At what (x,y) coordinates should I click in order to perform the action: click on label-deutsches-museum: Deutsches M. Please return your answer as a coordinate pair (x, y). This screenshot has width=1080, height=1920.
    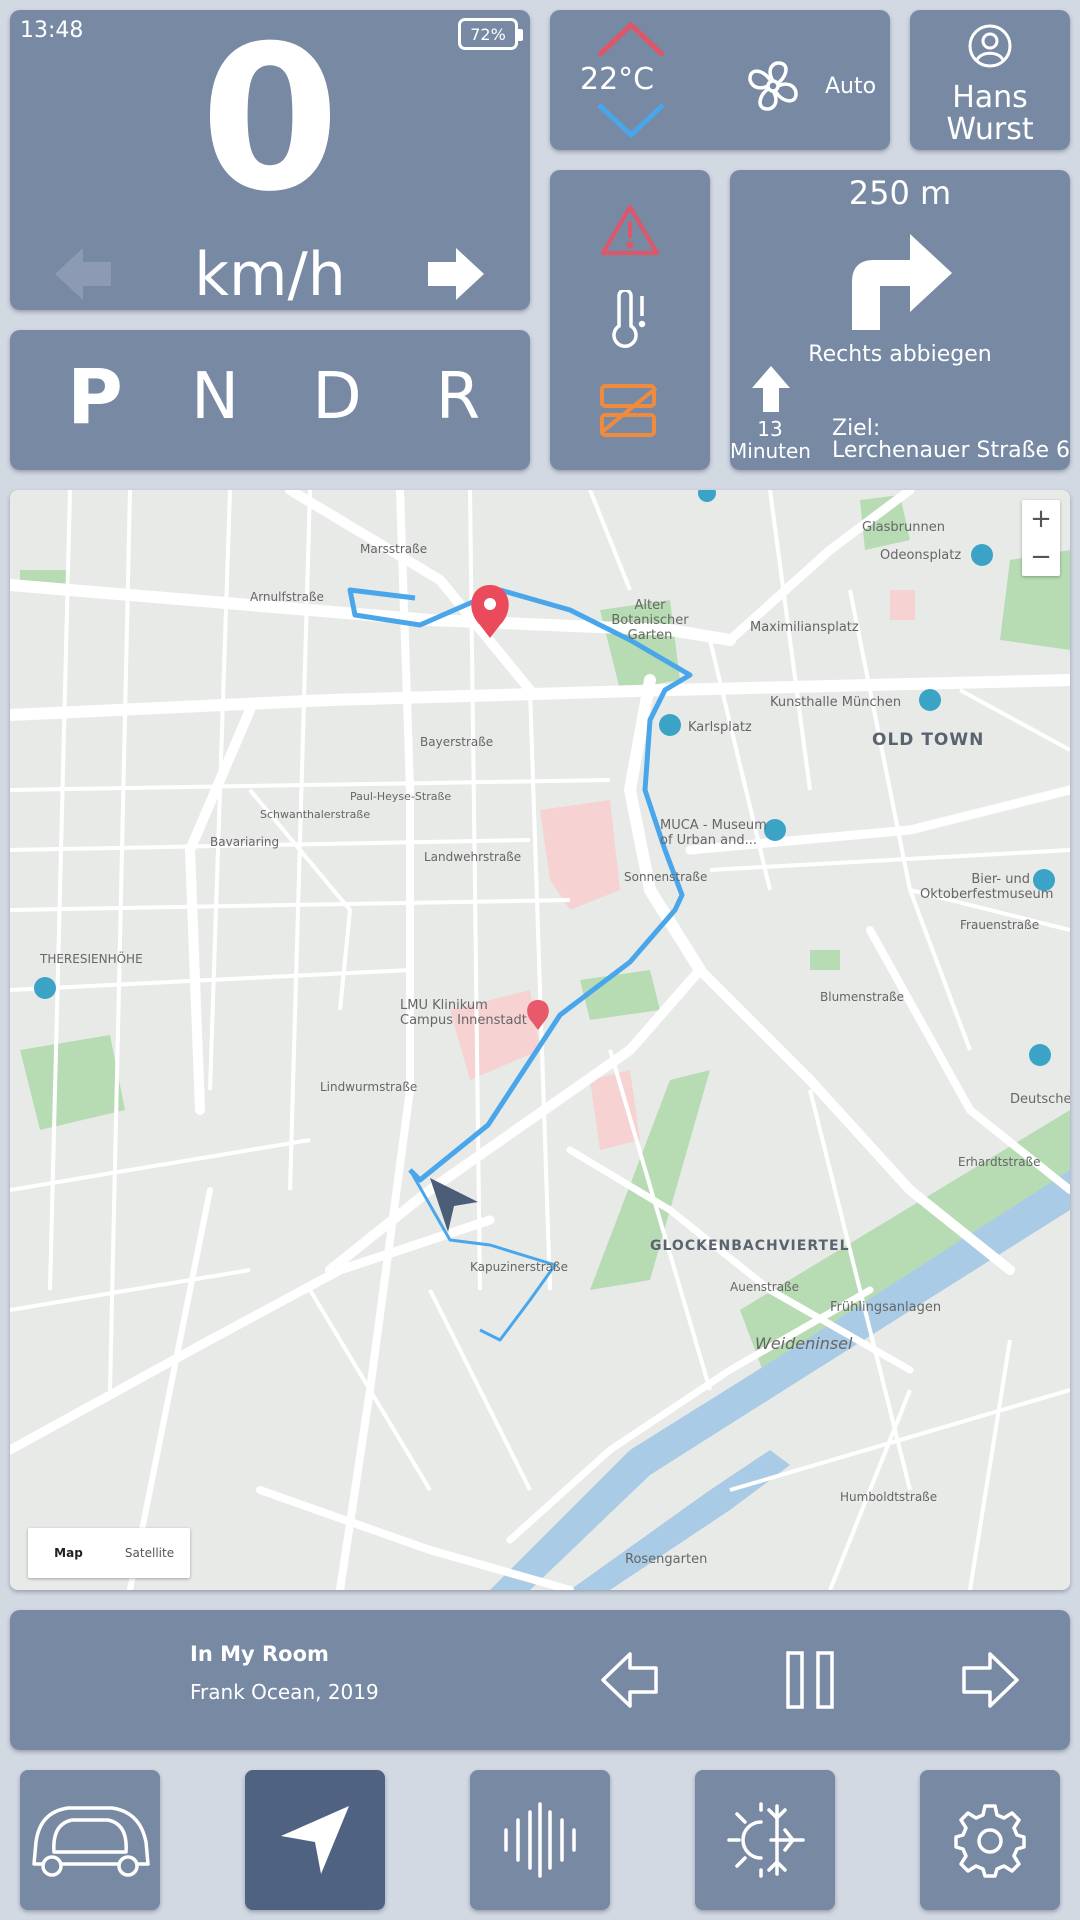
    Looking at the image, I should click on (1040, 1099).